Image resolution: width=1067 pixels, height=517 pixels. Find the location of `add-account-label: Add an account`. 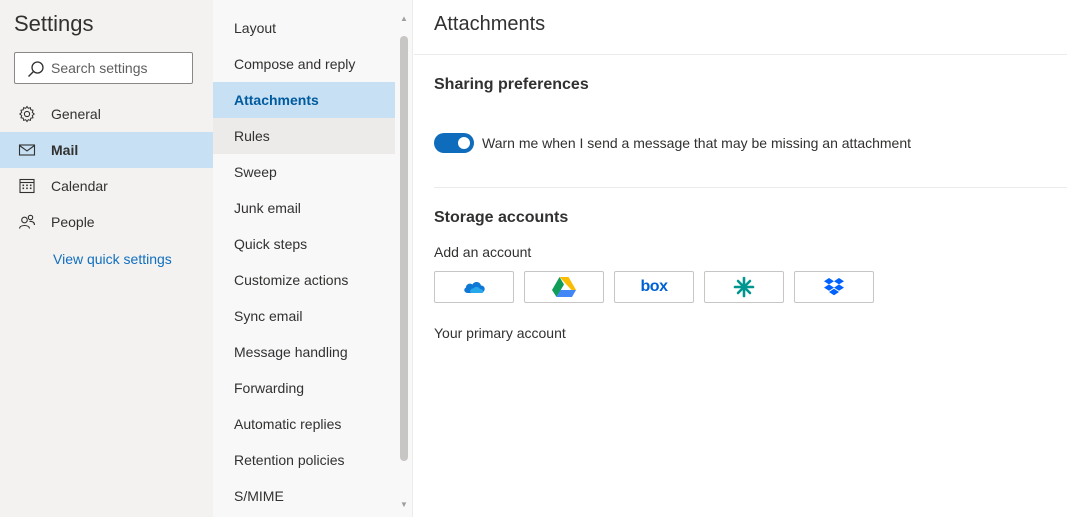

add-account-label: Add an account is located at coordinates (483, 252).